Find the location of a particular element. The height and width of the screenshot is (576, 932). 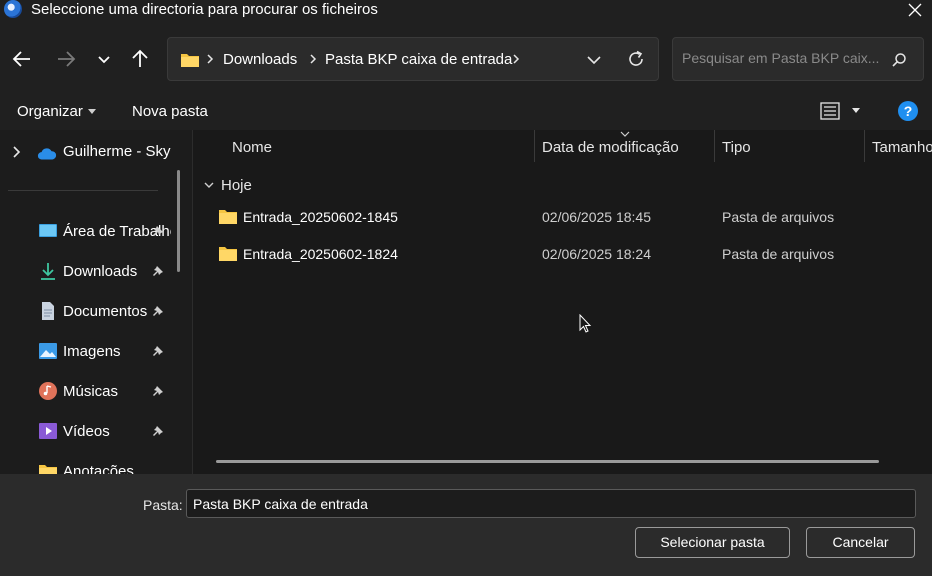

new-folder-button: Nova pasta is located at coordinates (170, 111).